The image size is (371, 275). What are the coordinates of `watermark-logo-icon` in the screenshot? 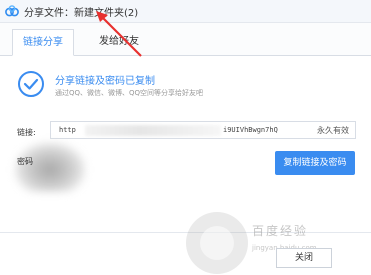 It's located at (217, 243).